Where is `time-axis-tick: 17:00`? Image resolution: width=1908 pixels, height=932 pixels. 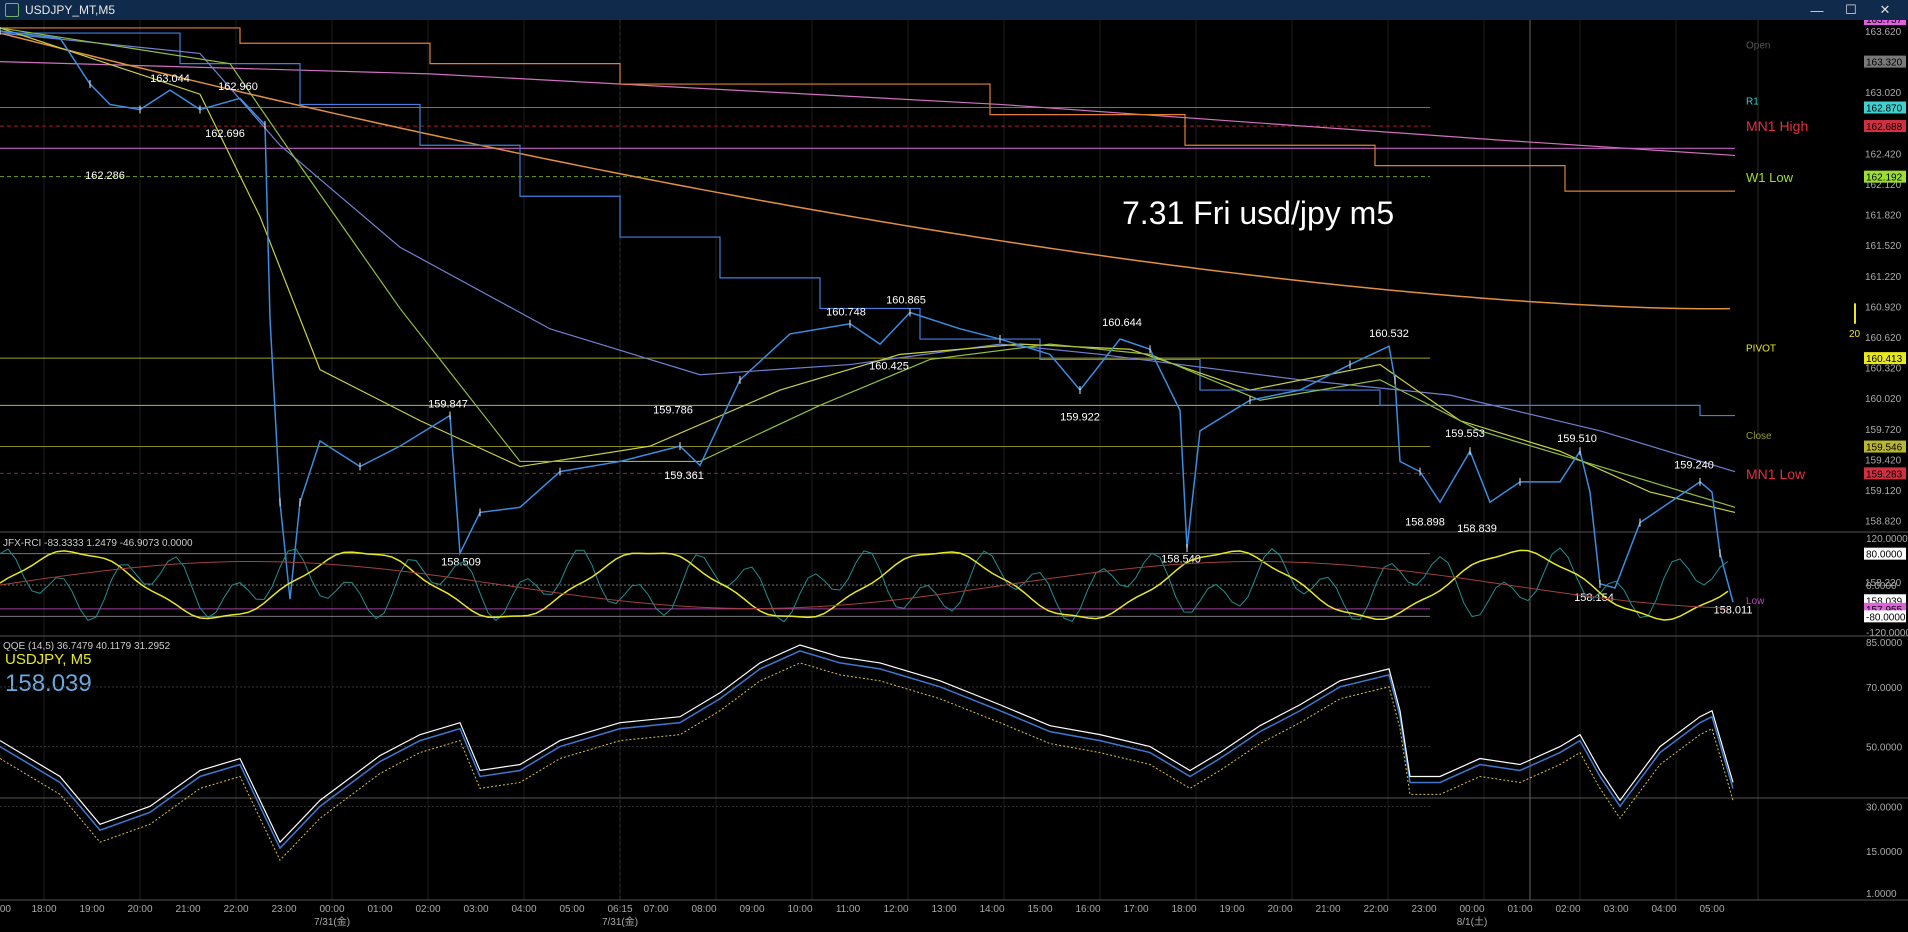 time-axis-tick: 17:00 is located at coordinates (1135, 909).